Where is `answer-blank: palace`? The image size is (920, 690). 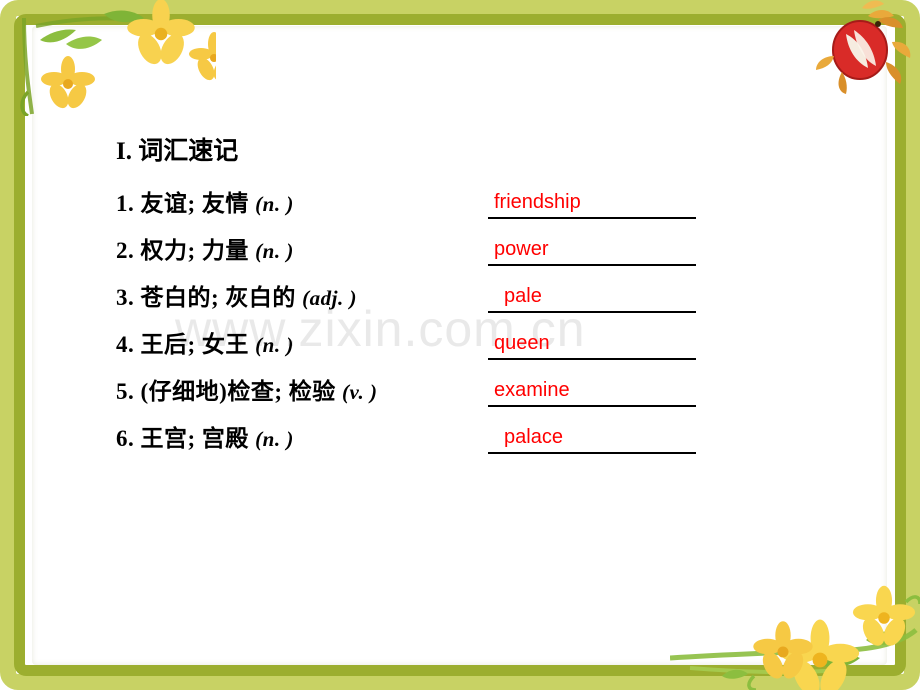 answer-blank: palace is located at coordinates (592, 436).